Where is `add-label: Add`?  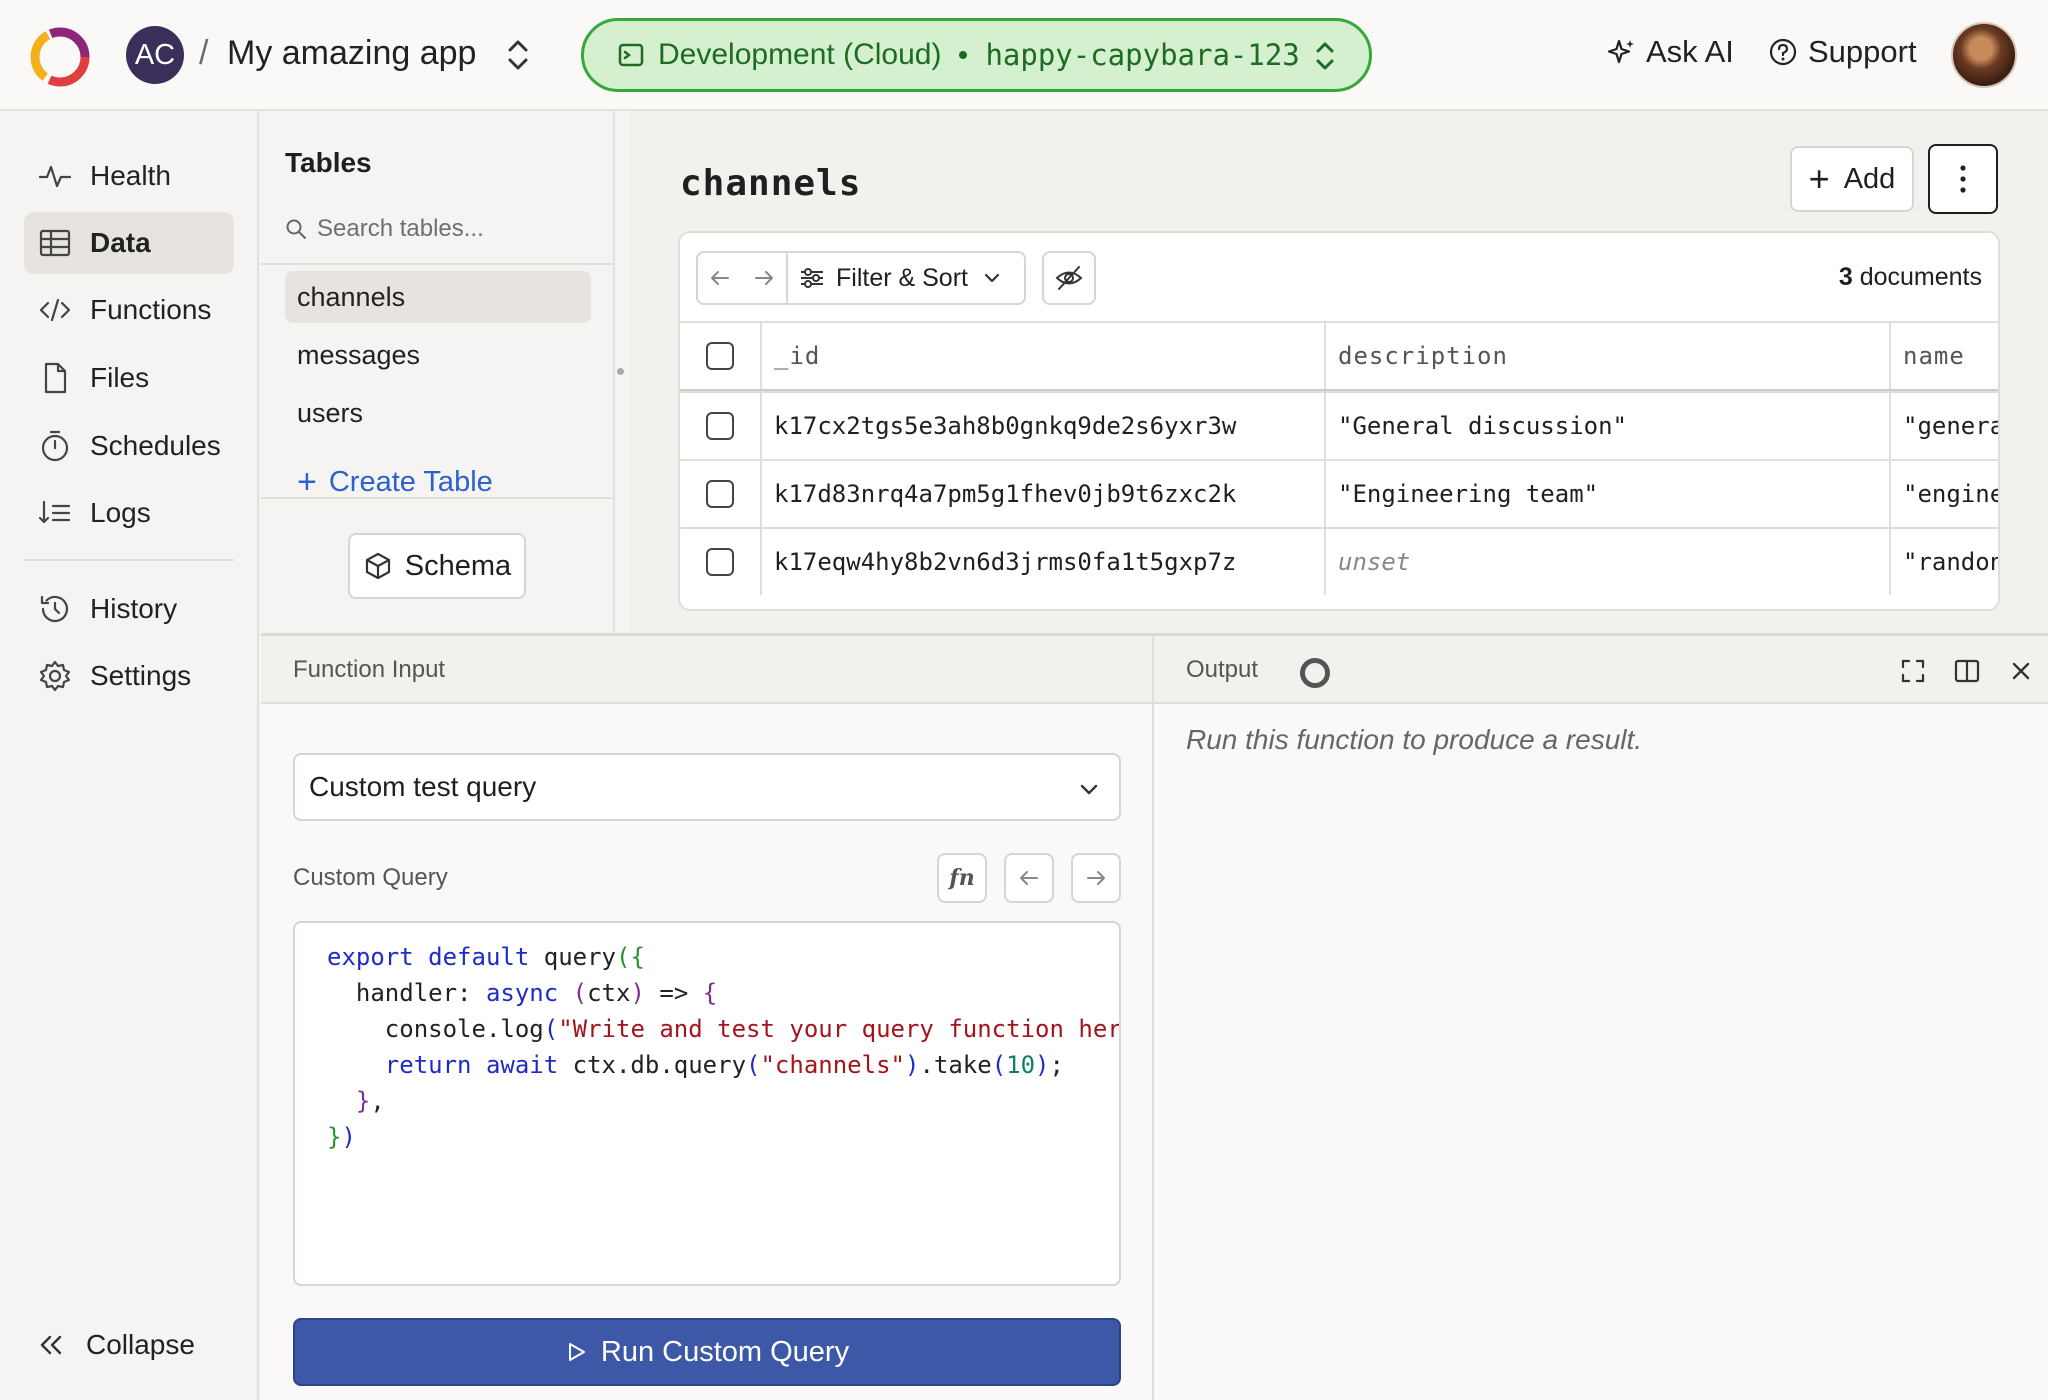 add-label: Add is located at coordinates (1869, 178).